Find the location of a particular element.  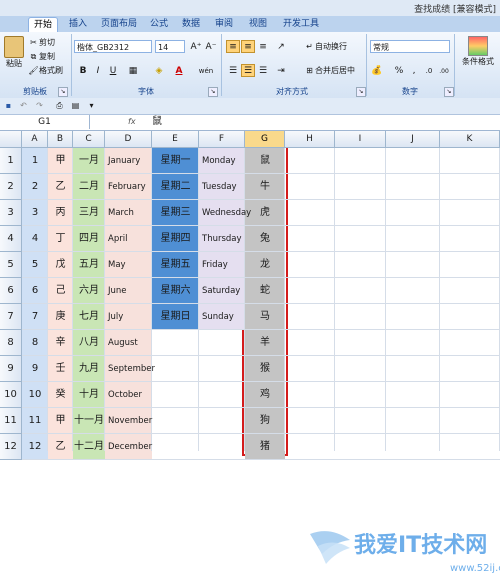

cell-b8: 辛 is located at coordinates (60, 343).